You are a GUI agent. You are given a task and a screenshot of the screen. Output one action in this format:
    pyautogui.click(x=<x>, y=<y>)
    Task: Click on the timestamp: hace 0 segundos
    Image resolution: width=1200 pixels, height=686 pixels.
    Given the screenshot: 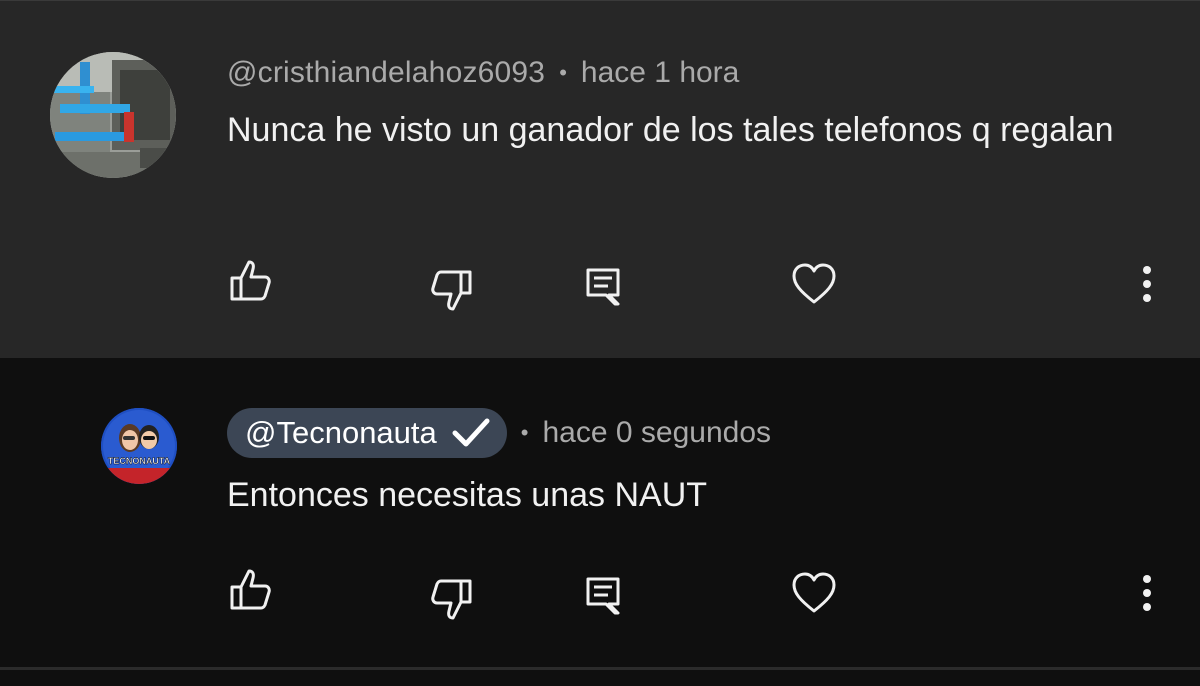 What is the action you would take?
    pyautogui.click(x=656, y=433)
    